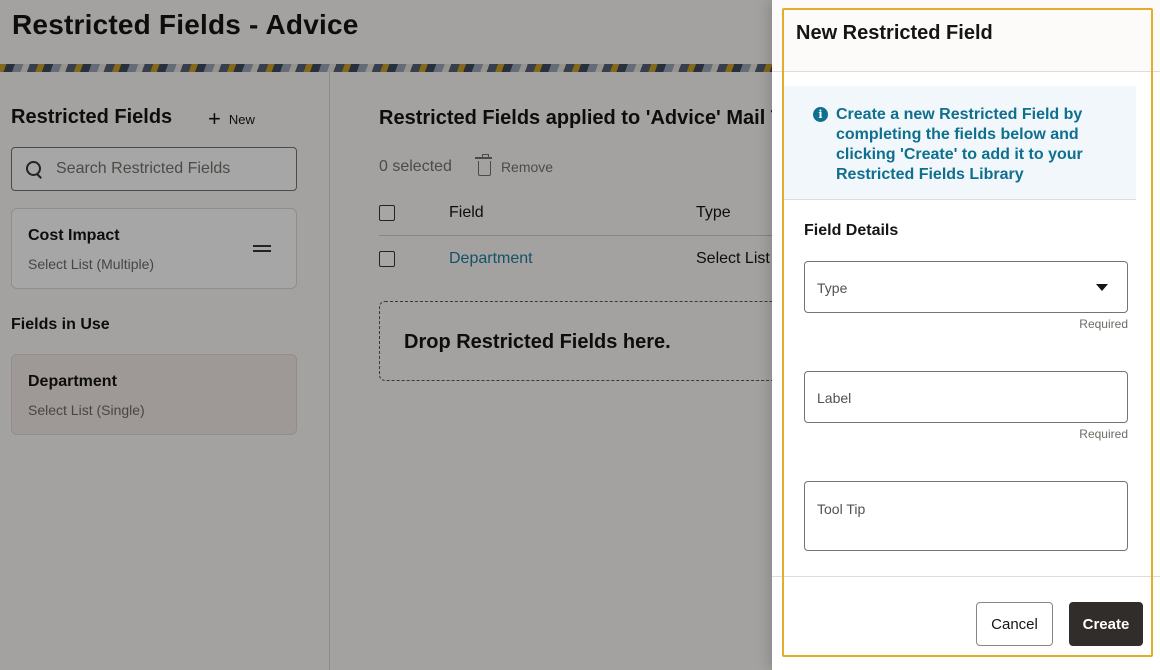 The image size is (1160, 670). Describe the element at coordinates (1014, 624) in the screenshot. I see `cancel-button: Cancel` at that location.